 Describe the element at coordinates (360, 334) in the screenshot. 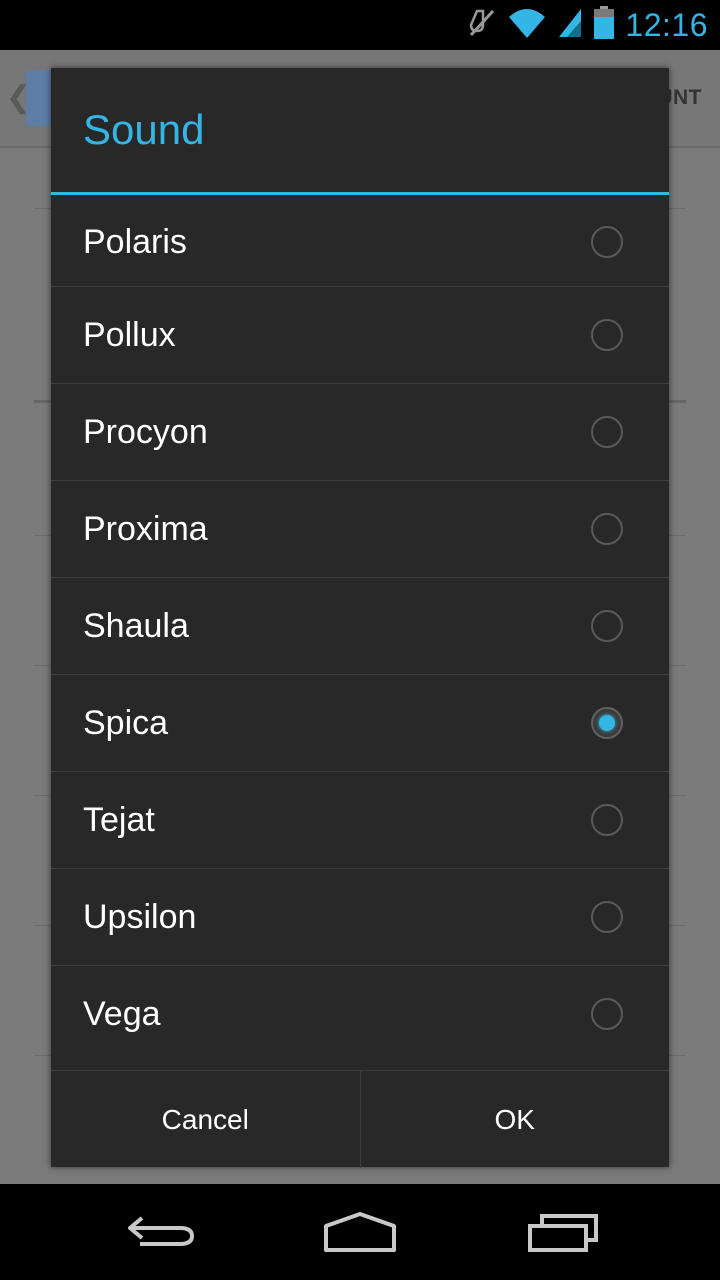

I see `list-item: Pollux` at that location.